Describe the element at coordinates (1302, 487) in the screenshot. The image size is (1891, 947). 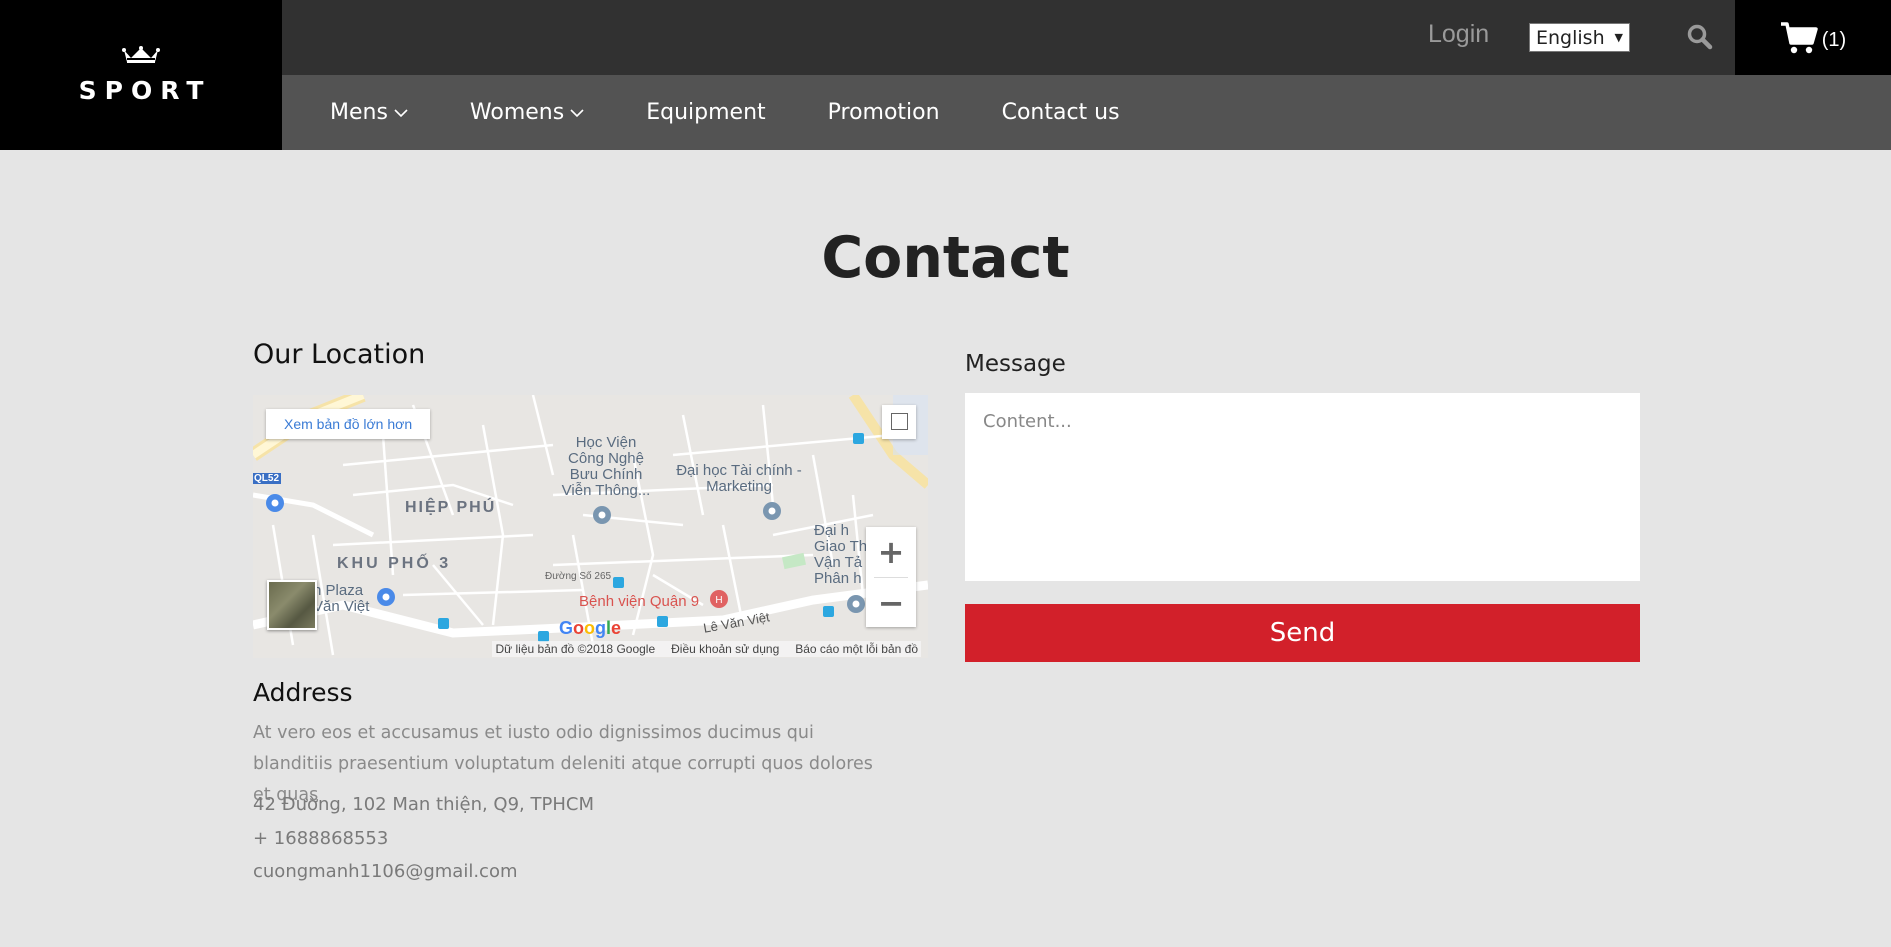
I see `message-textarea` at that location.